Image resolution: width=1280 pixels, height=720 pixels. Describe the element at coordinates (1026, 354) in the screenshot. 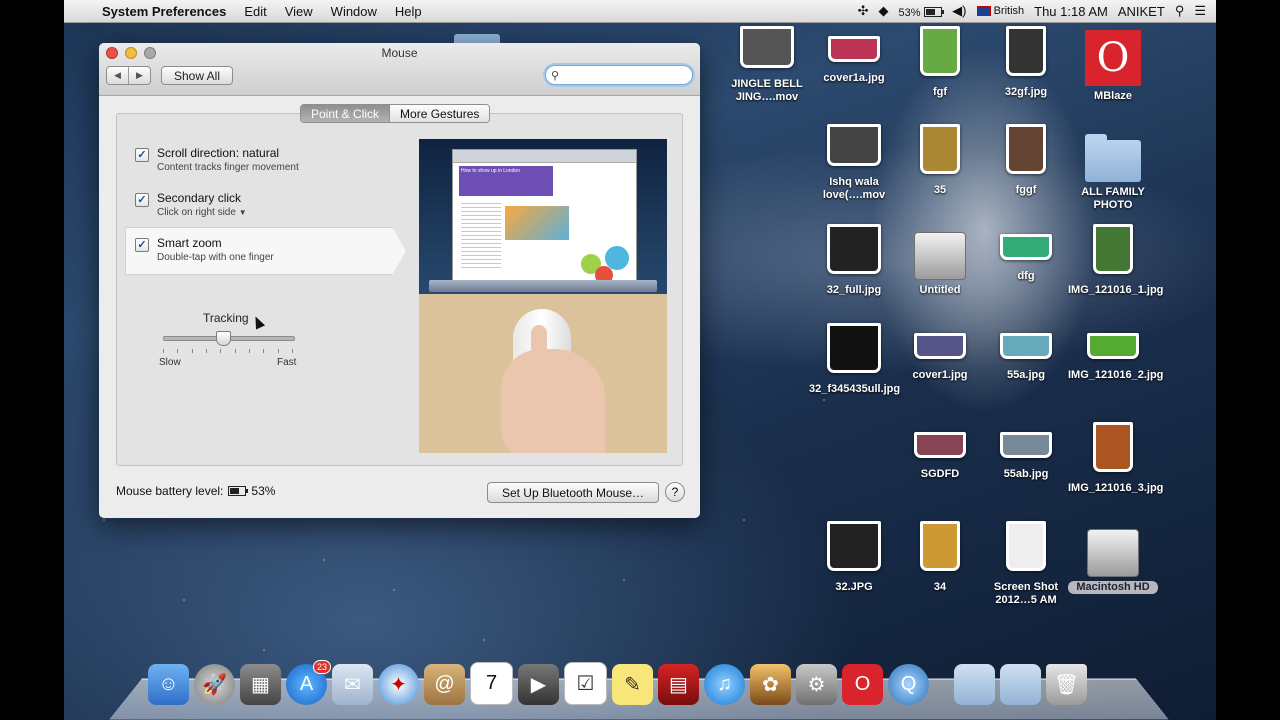

I see `desktop-icon: 55a.jpg` at that location.